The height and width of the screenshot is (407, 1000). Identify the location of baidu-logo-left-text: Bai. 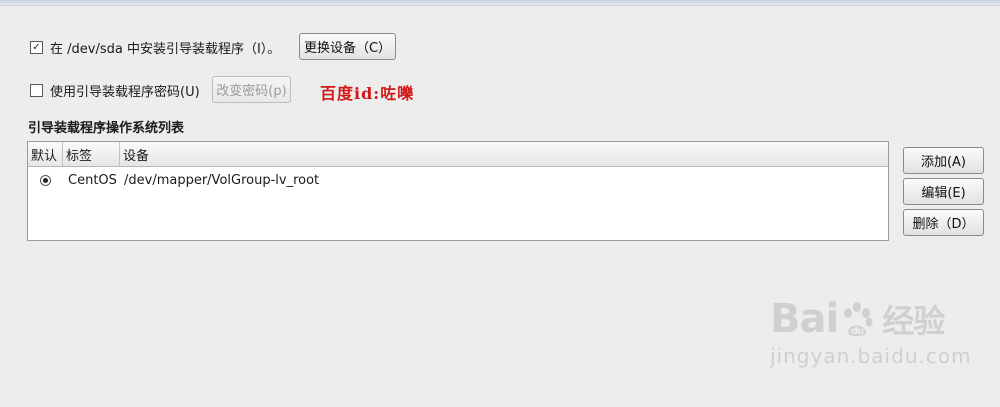
(804, 319).